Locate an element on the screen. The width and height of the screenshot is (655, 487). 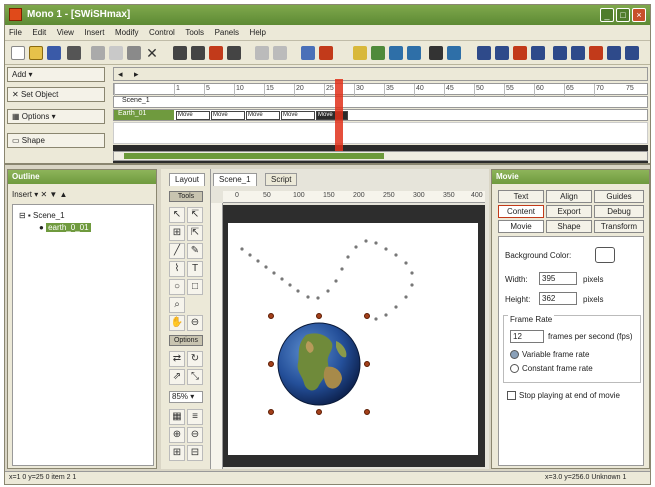
tab-layout: Layout is located at coordinates (187, 179).